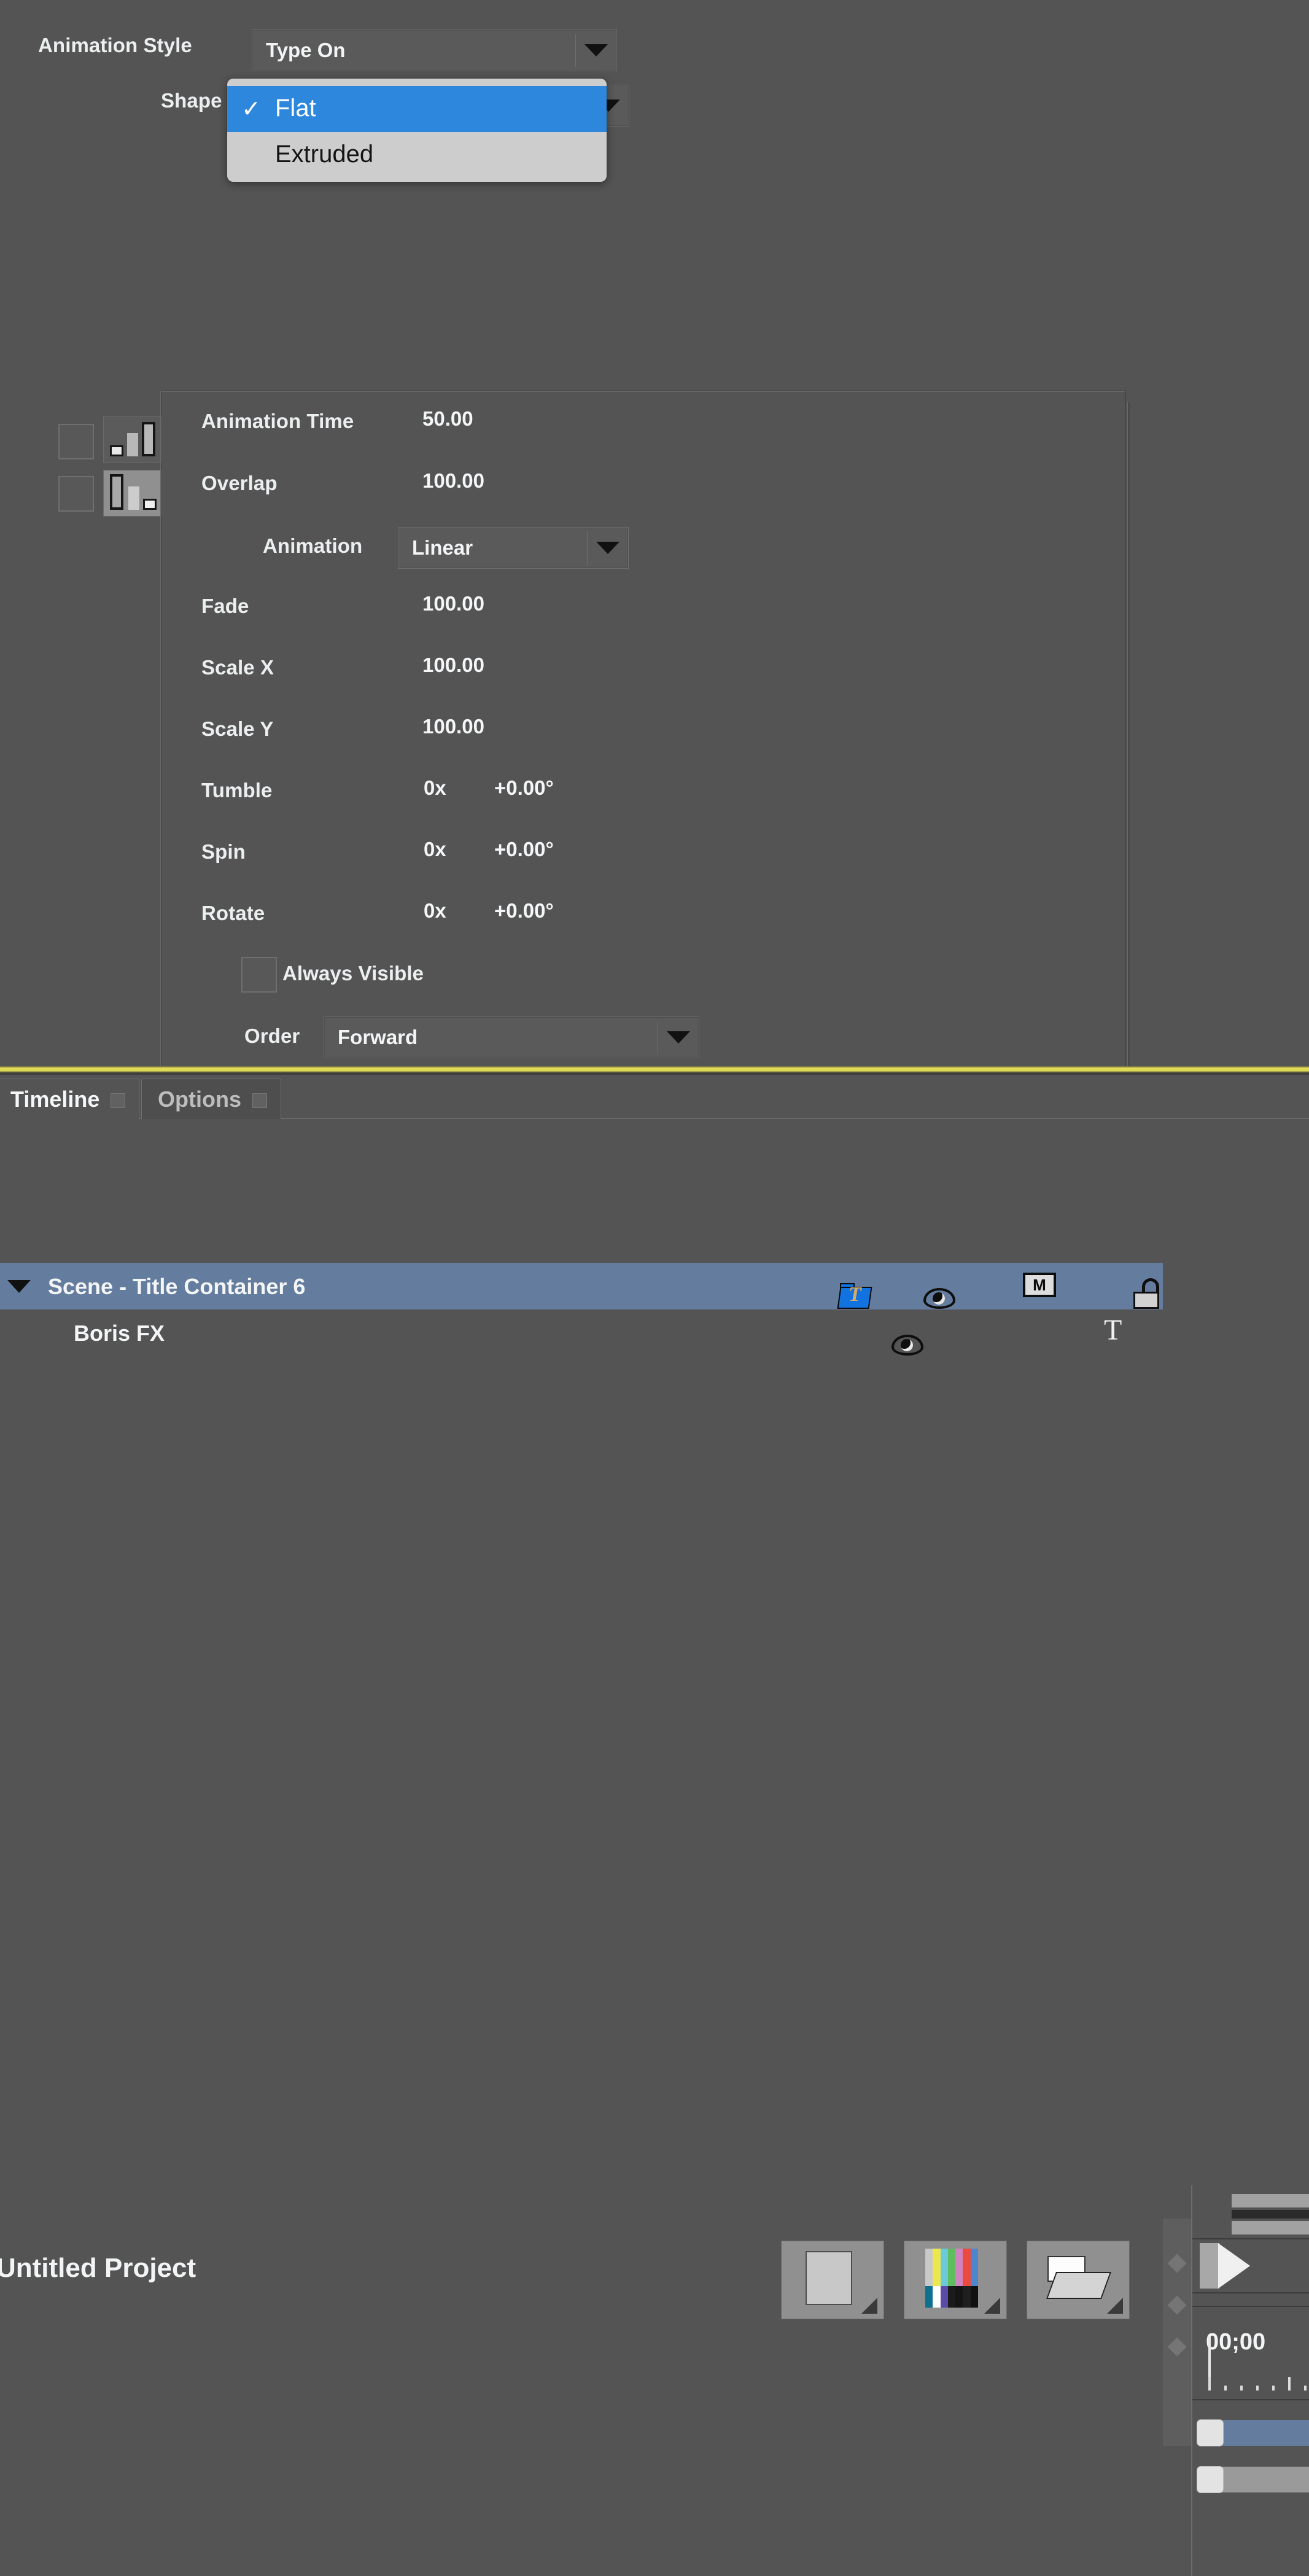 The width and height of the screenshot is (1309, 2576). I want to click on tab-timeline: Timeline, so click(70, 1099).